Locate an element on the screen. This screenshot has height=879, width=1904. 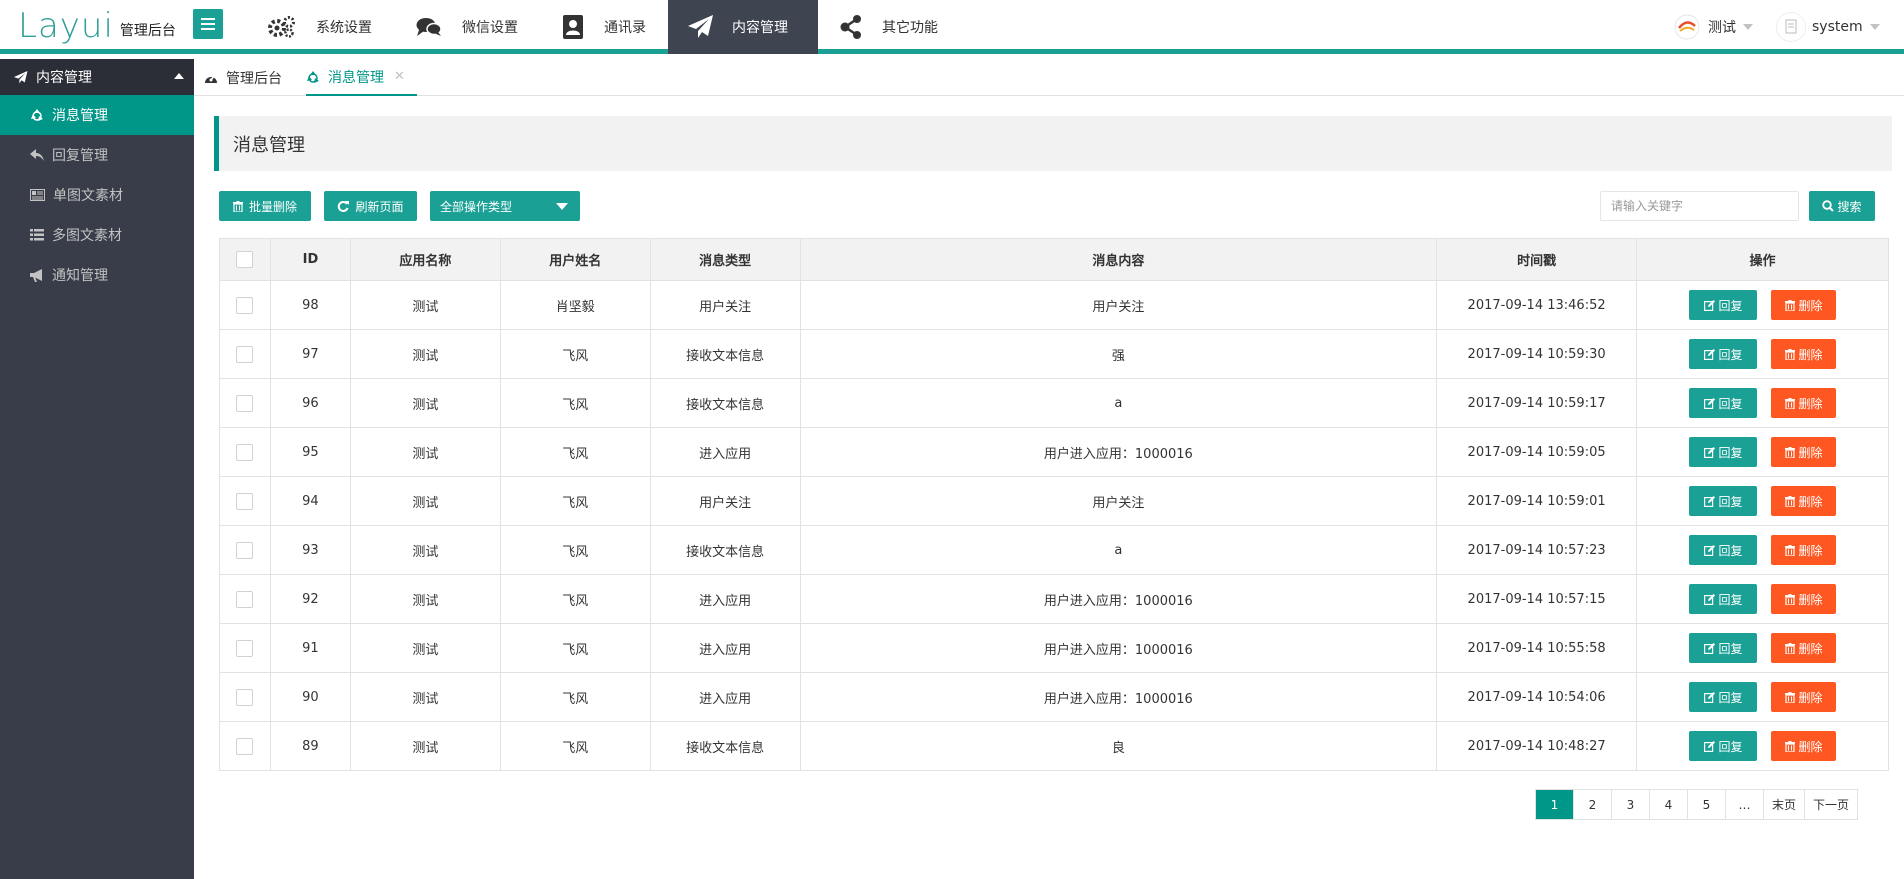
batch-delete-button: 批量删除 is located at coordinates (265, 206).